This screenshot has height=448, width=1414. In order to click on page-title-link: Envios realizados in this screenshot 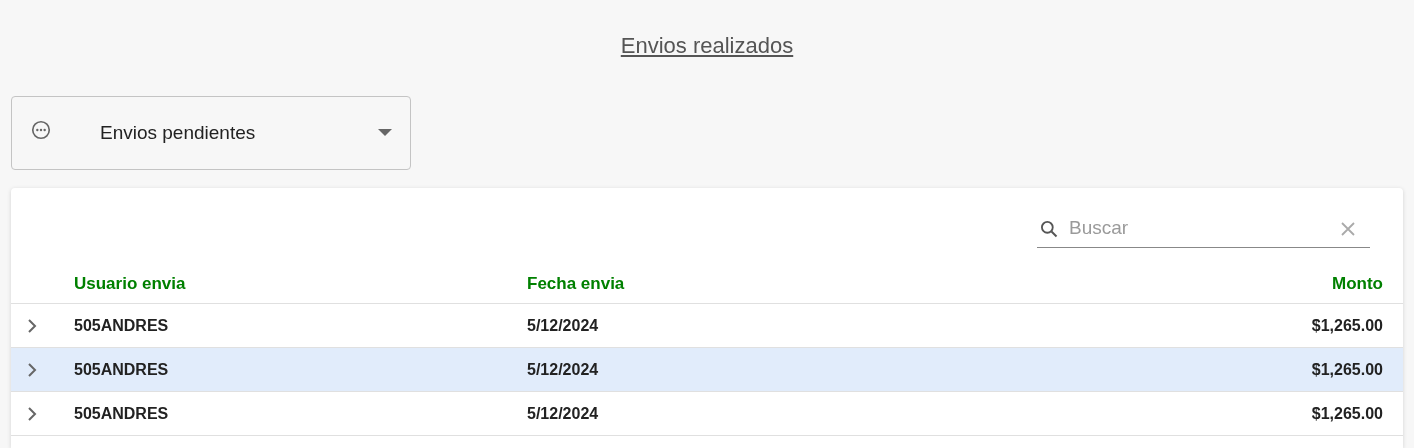, I will do `click(707, 46)`.